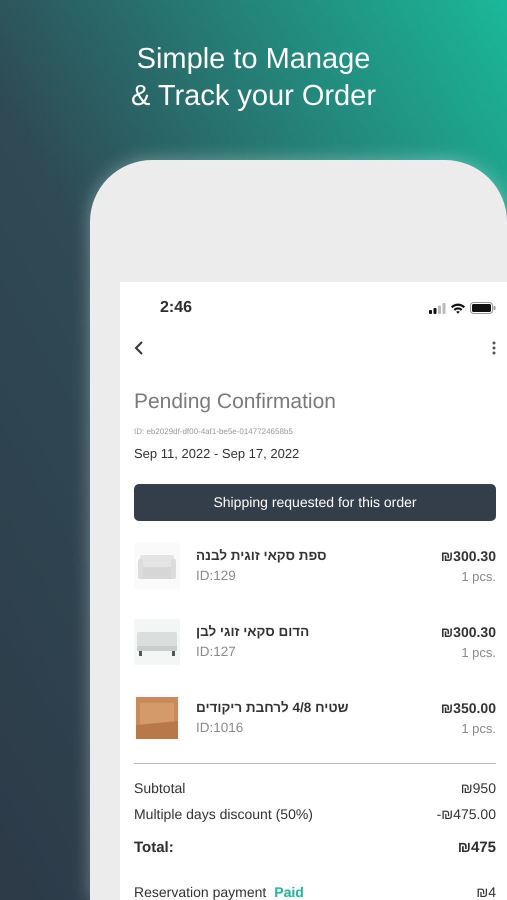 The image size is (507, 900). I want to click on summary-label: Multiple days discount (50%), so click(223, 814).